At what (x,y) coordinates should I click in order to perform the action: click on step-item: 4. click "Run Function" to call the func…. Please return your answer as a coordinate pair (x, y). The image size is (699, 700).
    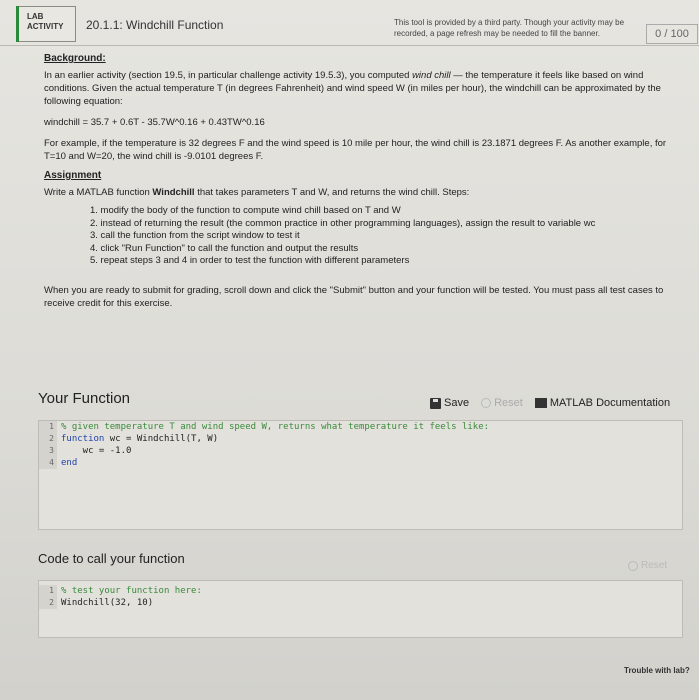
    Looking at the image, I should click on (224, 248).